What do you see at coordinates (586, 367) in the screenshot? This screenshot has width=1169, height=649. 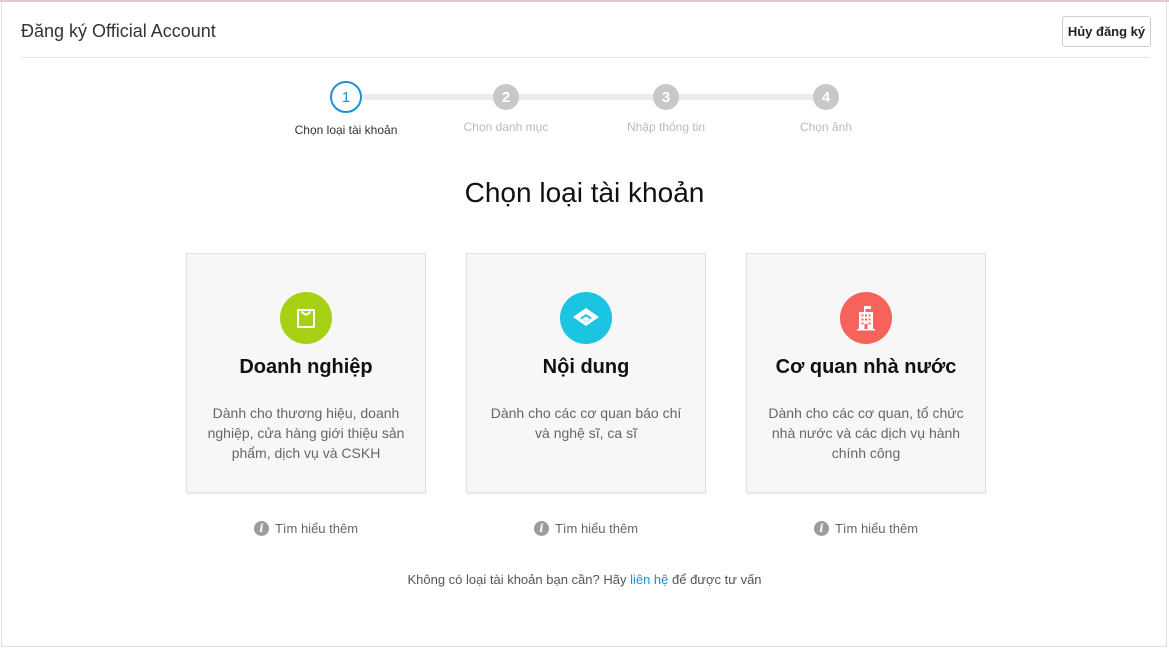 I see `card-title: Nội dung` at bounding box center [586, 367].